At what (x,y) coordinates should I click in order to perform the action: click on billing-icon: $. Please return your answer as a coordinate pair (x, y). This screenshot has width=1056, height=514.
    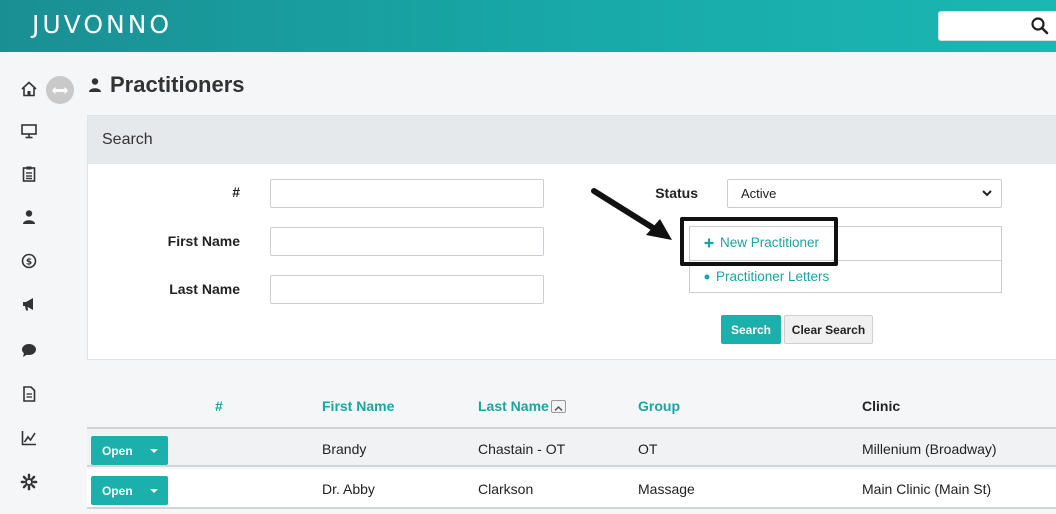
    Looking at the image, I should click on (29, 261).